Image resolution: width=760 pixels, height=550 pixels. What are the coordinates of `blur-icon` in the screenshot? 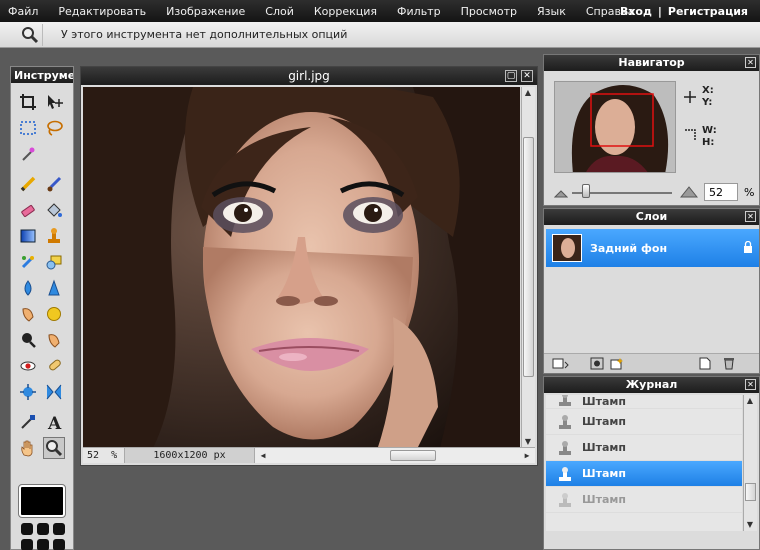 It's located at (28, 288).